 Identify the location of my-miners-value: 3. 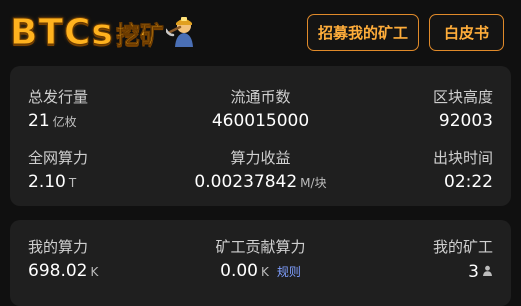
(473, 272).